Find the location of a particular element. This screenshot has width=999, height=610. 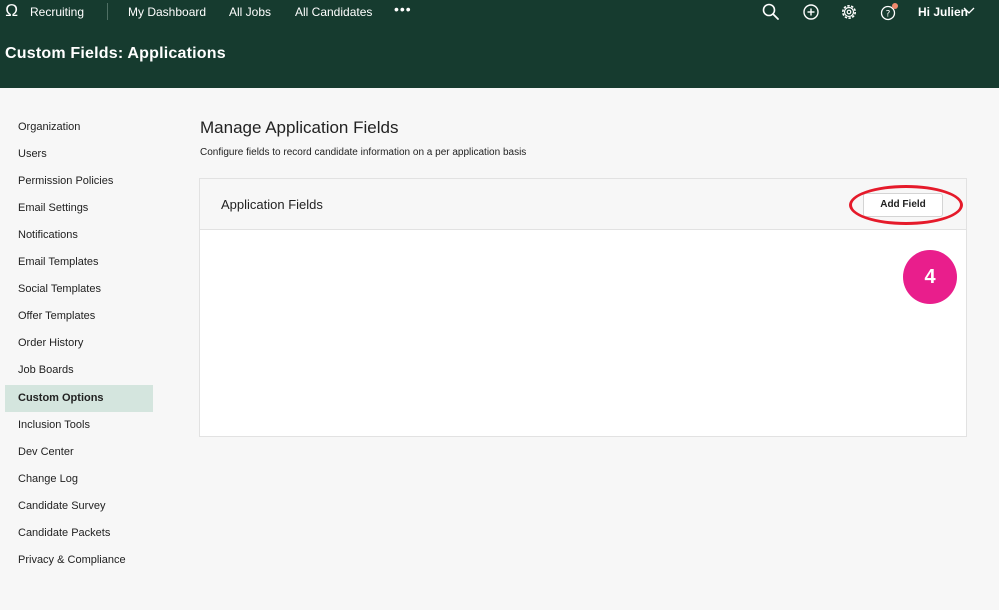

sidebar-item-candidate-survey: Candidate Survey is located at coordinates (79, 506).